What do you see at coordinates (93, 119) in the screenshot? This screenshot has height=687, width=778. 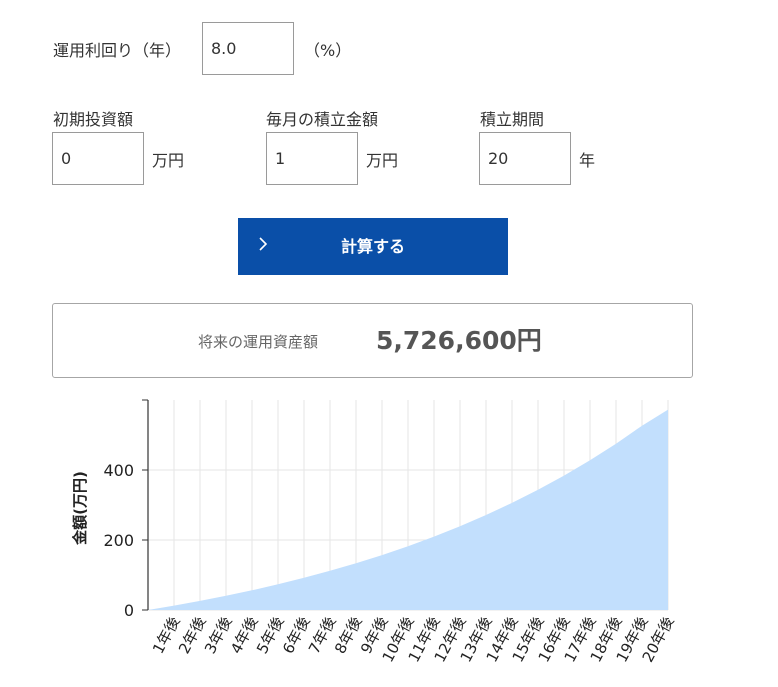 I see `initial-label: 初期投資額` at bounding box center [93, 119].